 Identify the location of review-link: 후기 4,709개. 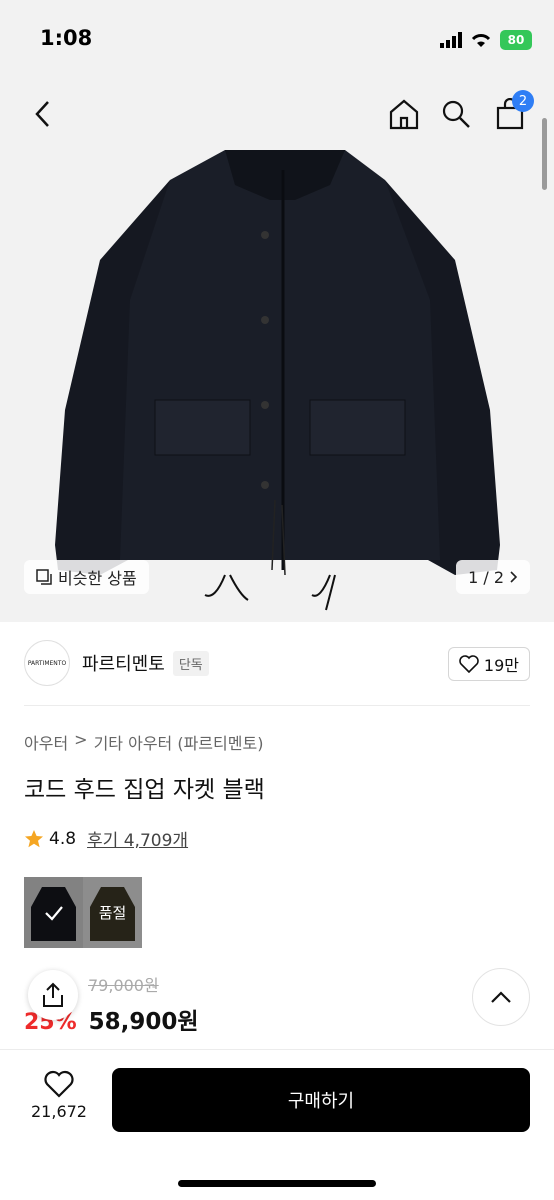
(137, 838).